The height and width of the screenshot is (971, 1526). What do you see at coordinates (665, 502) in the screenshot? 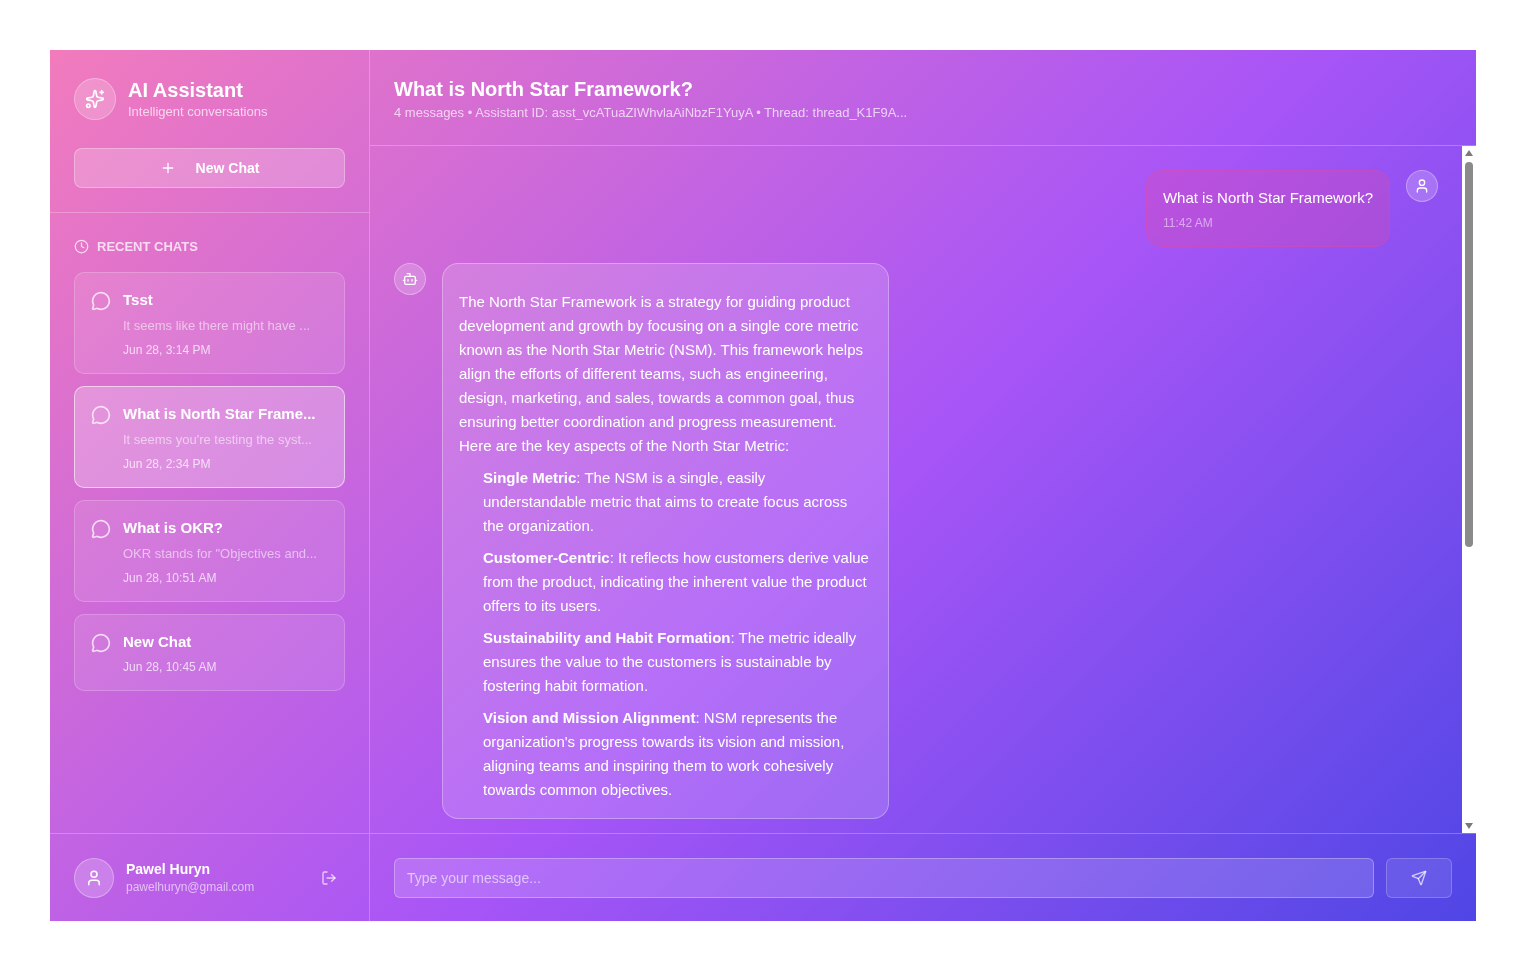
I see `list-item: Single Metric: The NSM is a single, easily understandable metric that aims to create focus across the organization.` at bounding box center [665, 502].